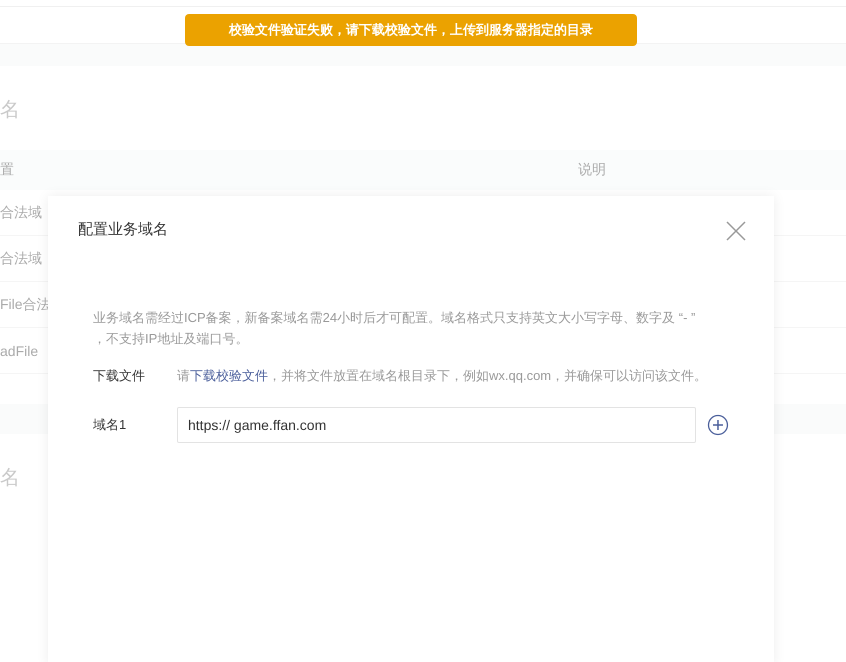  What do you see at coordinates (19, 350) in the screenshot?
I see `table-cell: adFile` at bounding box center [19, 350].